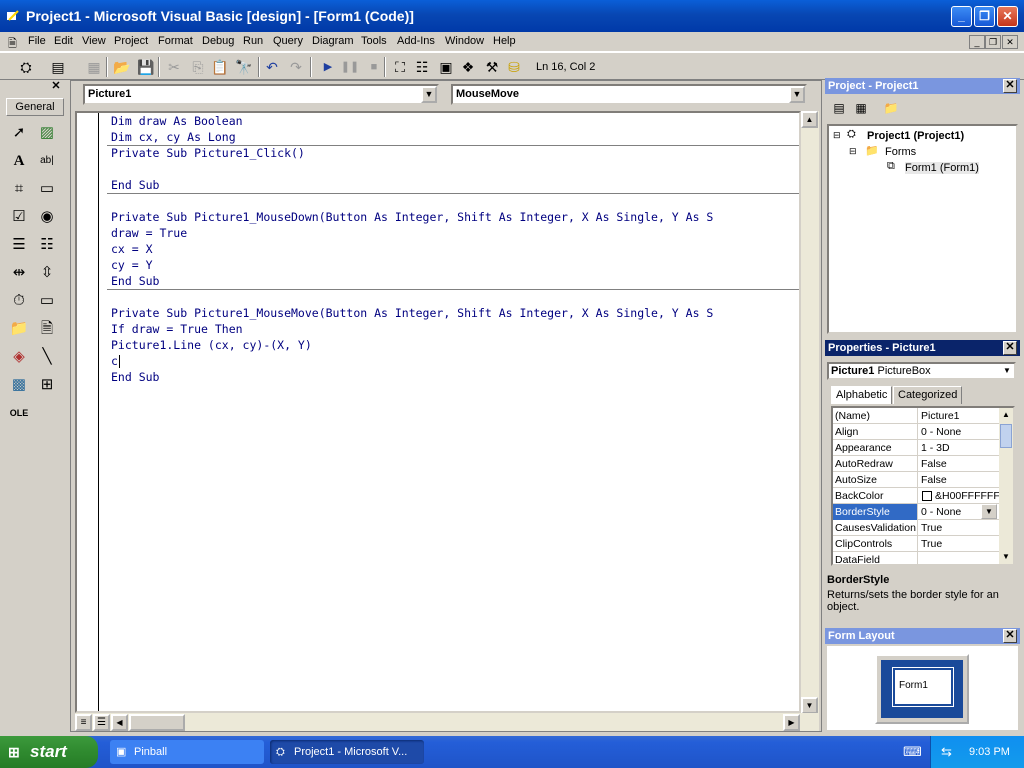  What do you see at coordinates (350, 67) in the screenshot?
I see `break-icon: ❚❚` at bounding box center [350, 67].